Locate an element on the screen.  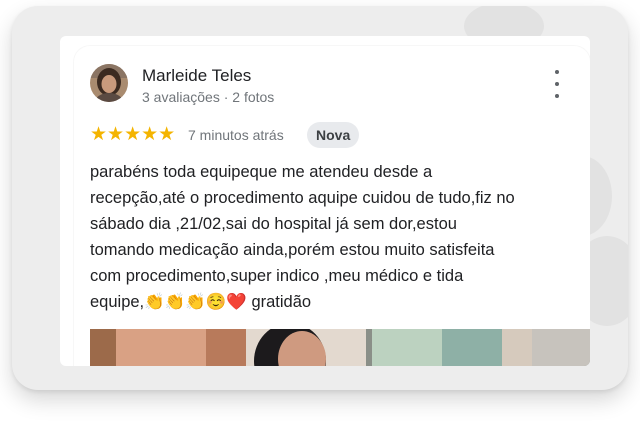
author-name: Marleide Teles is located at coordinates (196, 76).